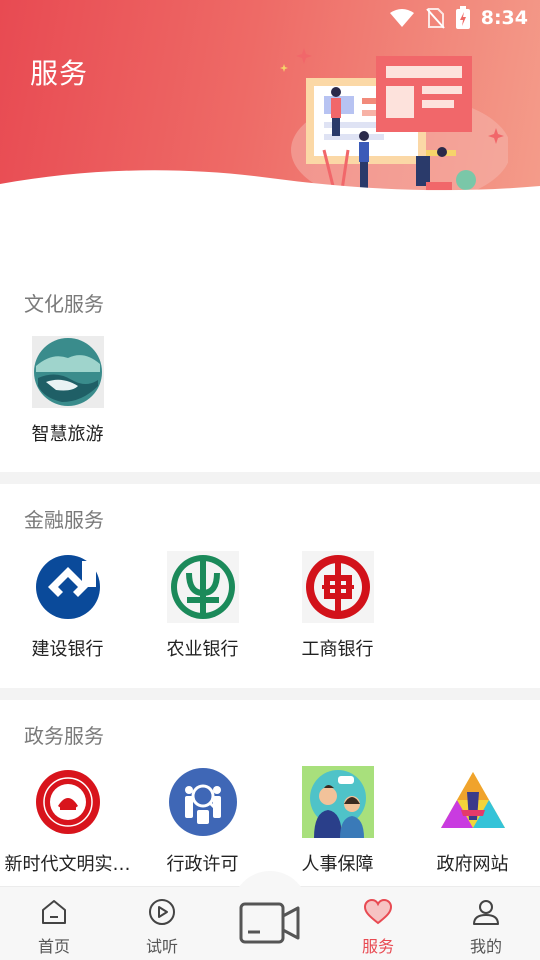 The width and height of the screenshot is (540, 960). Describe the element at coordinates (162, 927) in the screenshot. I see `nav-item-listen: 试听` at that location.